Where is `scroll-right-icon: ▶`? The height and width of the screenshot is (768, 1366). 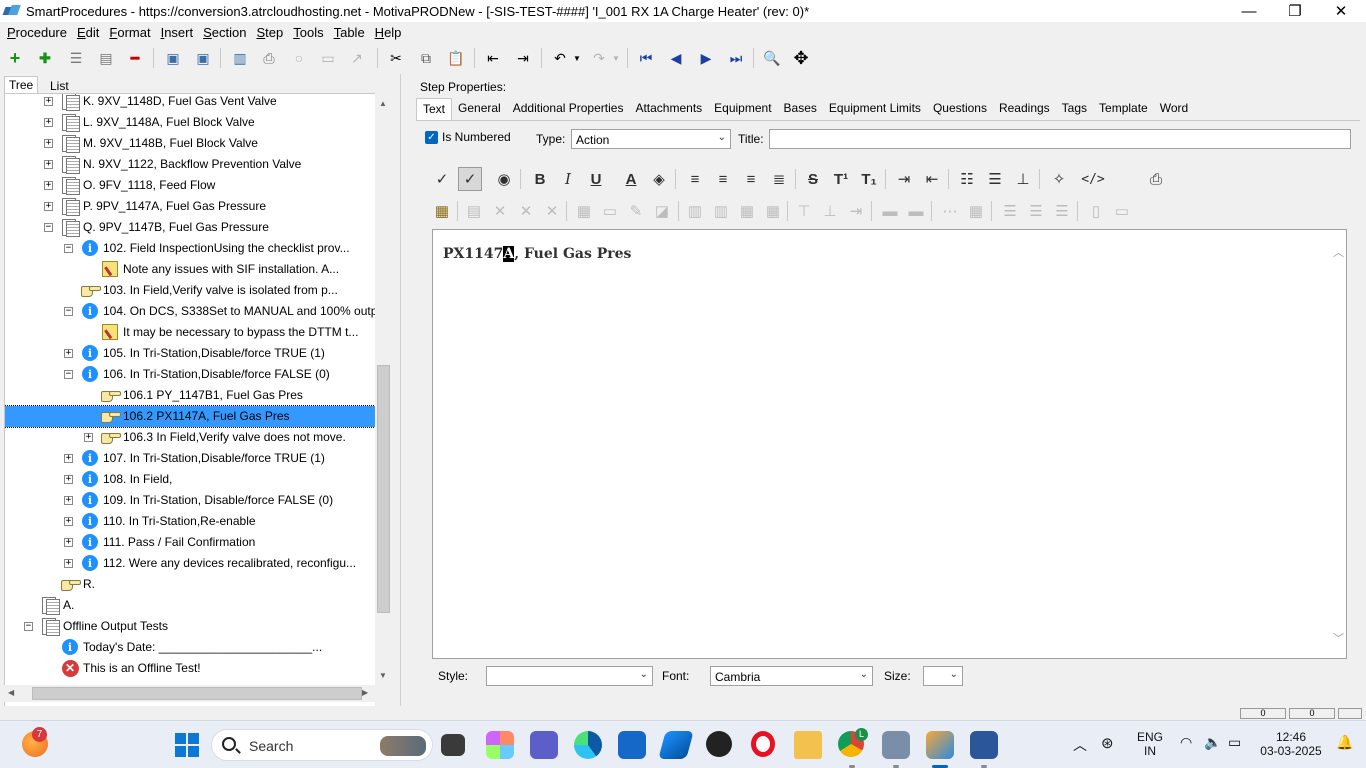 scroll-right-icon: ▶ is located at coordinates (365, 692).